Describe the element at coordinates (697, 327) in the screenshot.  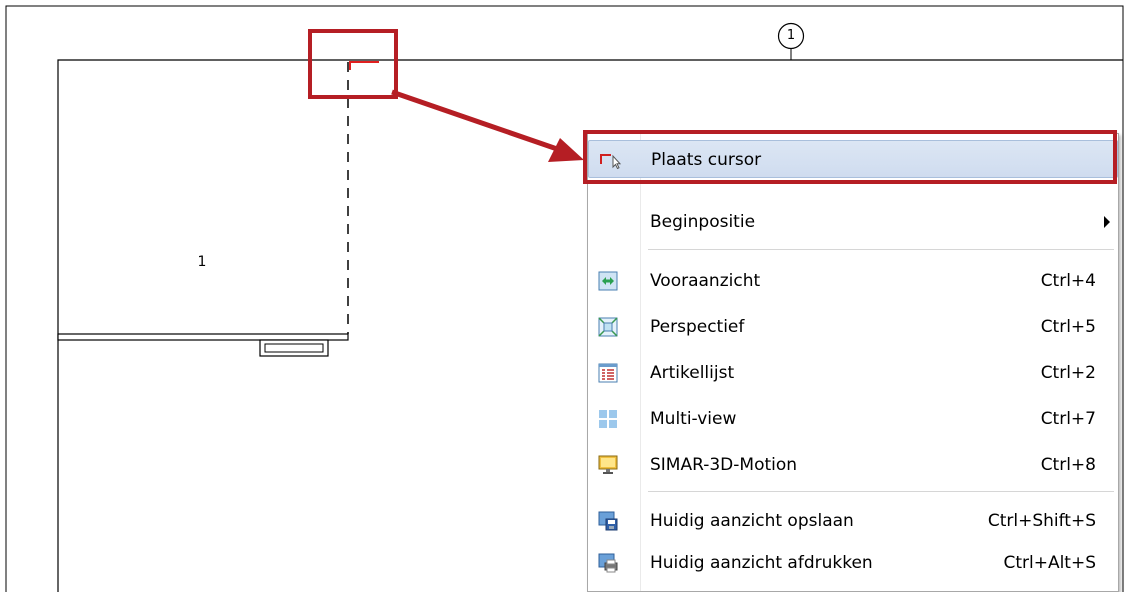
I see `menu-item-label: Perspectief` at that location.